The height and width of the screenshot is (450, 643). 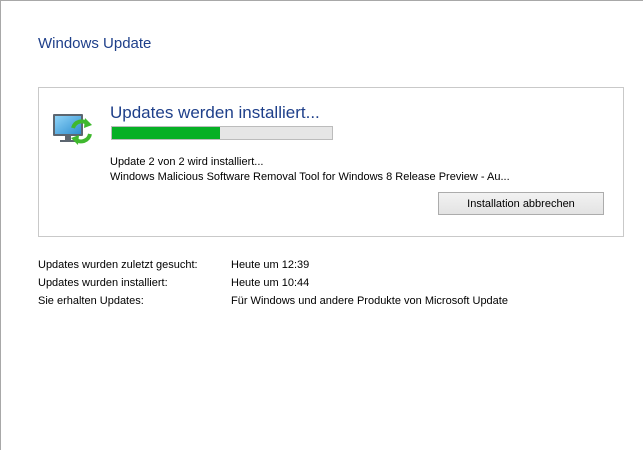 I want to click on info-label: Updates wurden installiert:, so click(x=103, y=283).